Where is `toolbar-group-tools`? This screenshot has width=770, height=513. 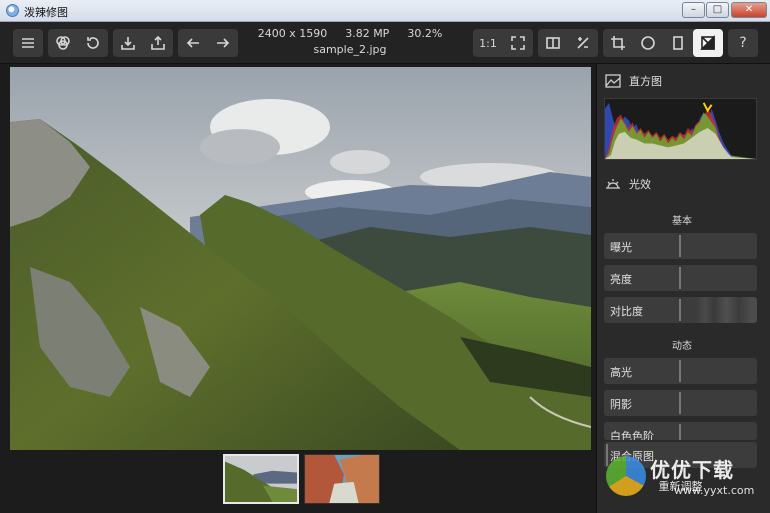 toolbar-group-tools is located at coordinates (663, 43).